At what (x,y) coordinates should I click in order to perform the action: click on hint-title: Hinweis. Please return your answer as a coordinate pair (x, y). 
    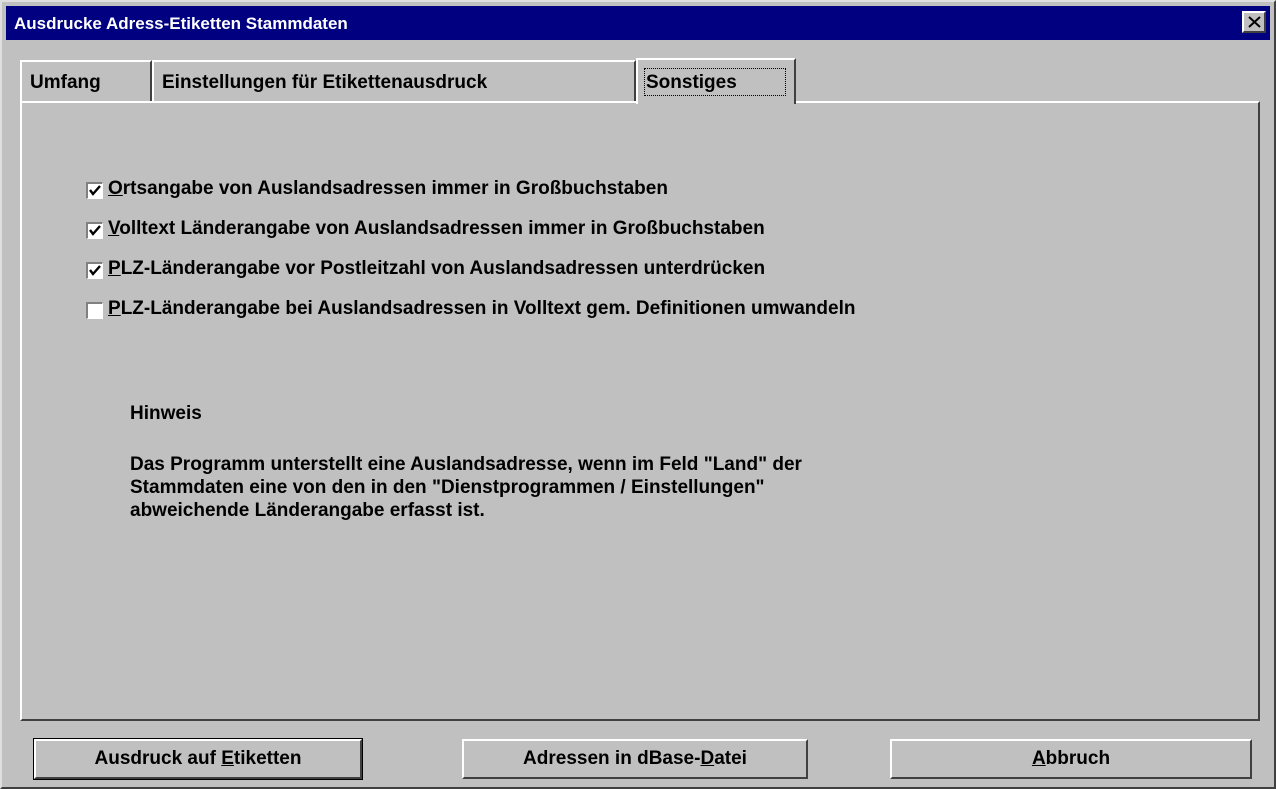
    Looking at the image, I should click on (166, 413).